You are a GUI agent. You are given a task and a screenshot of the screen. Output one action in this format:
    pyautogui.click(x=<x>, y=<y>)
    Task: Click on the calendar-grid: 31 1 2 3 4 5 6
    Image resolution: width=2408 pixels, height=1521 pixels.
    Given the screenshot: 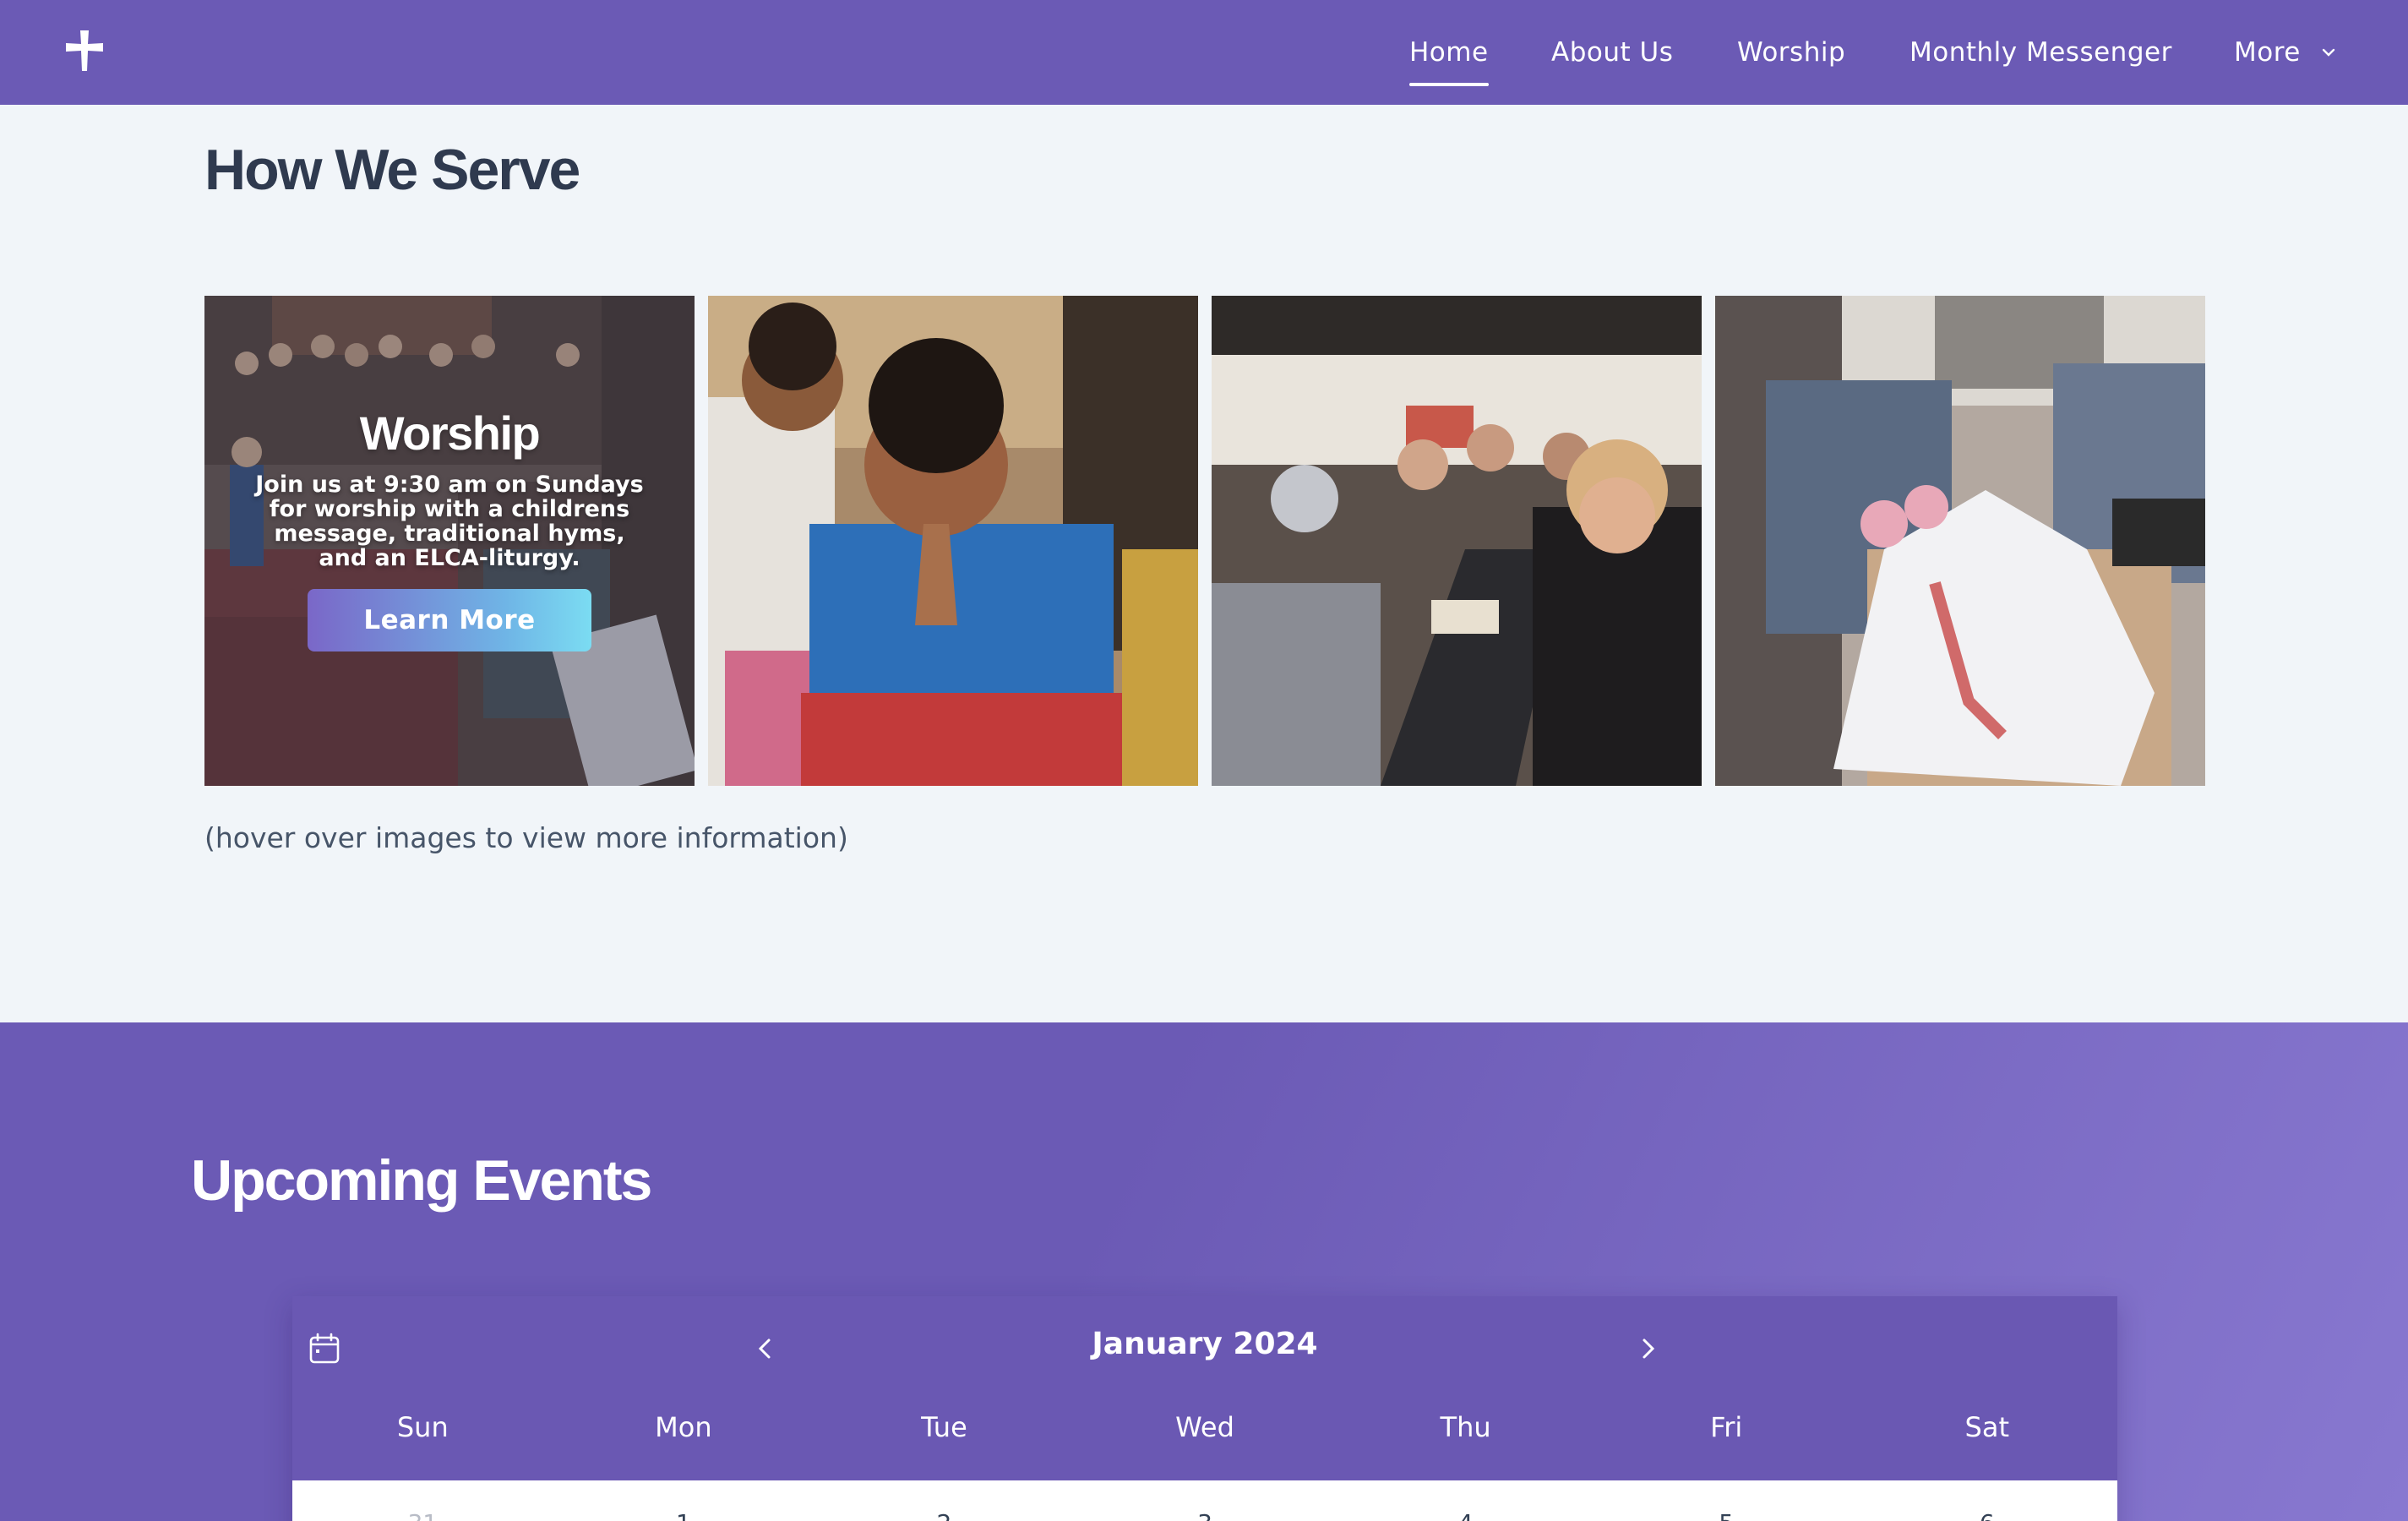 What is the action you would take?
    pyautogui.click(x=1204, y=1500)
    